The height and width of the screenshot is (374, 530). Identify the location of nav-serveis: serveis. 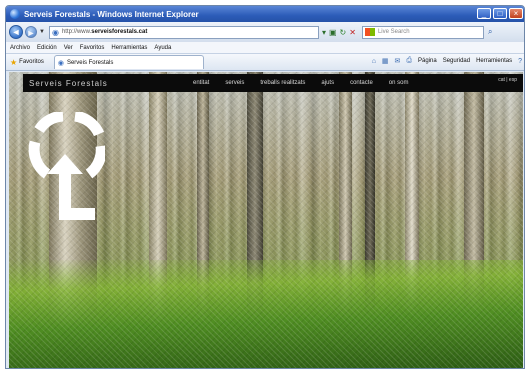
(234, 83).